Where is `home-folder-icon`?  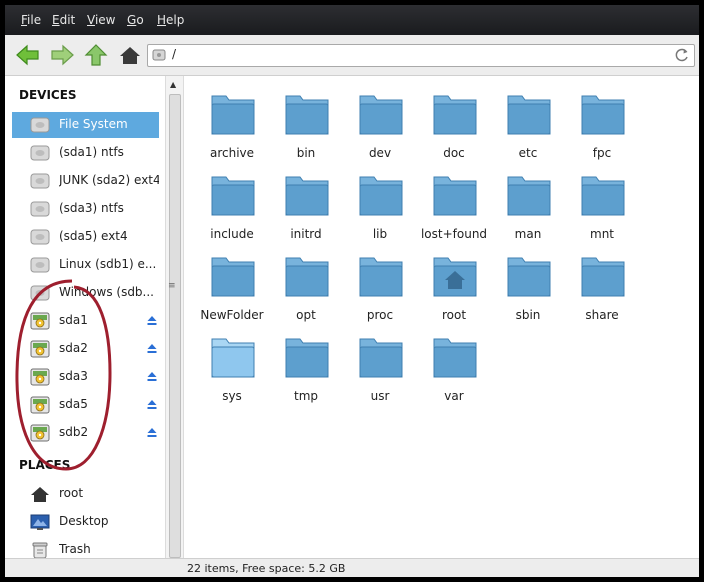 home-folder-icon is located at coordinates (455, 277).